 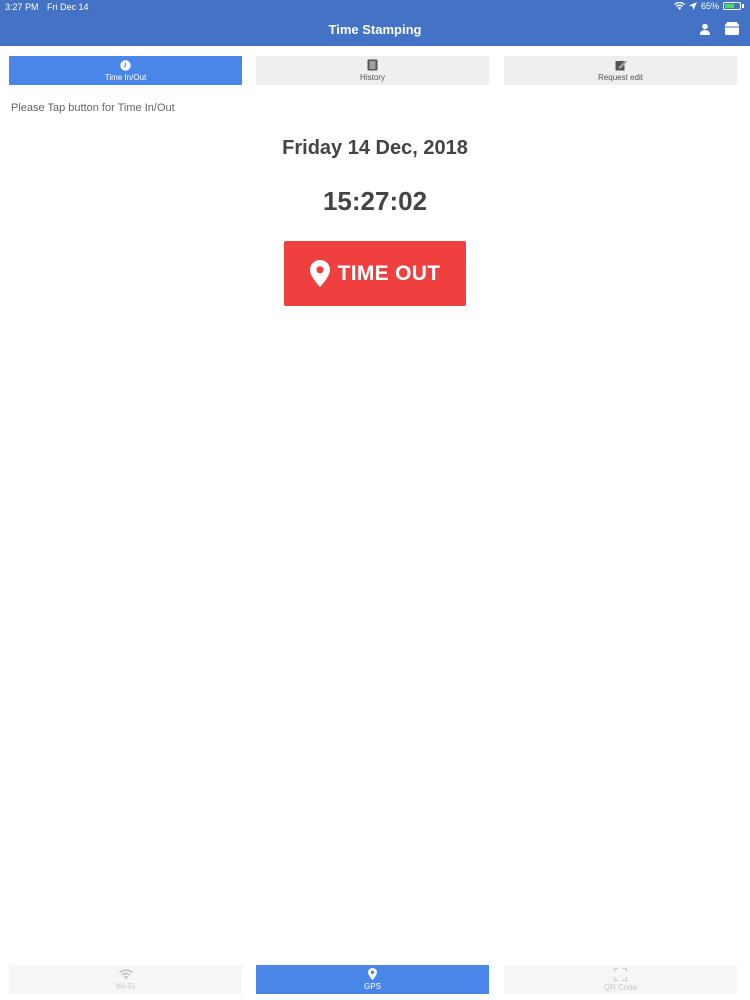 What do you see at coordinates (372, 77) in the screenshot?
I see `tab-label: History` at bounding box center [372, 77].